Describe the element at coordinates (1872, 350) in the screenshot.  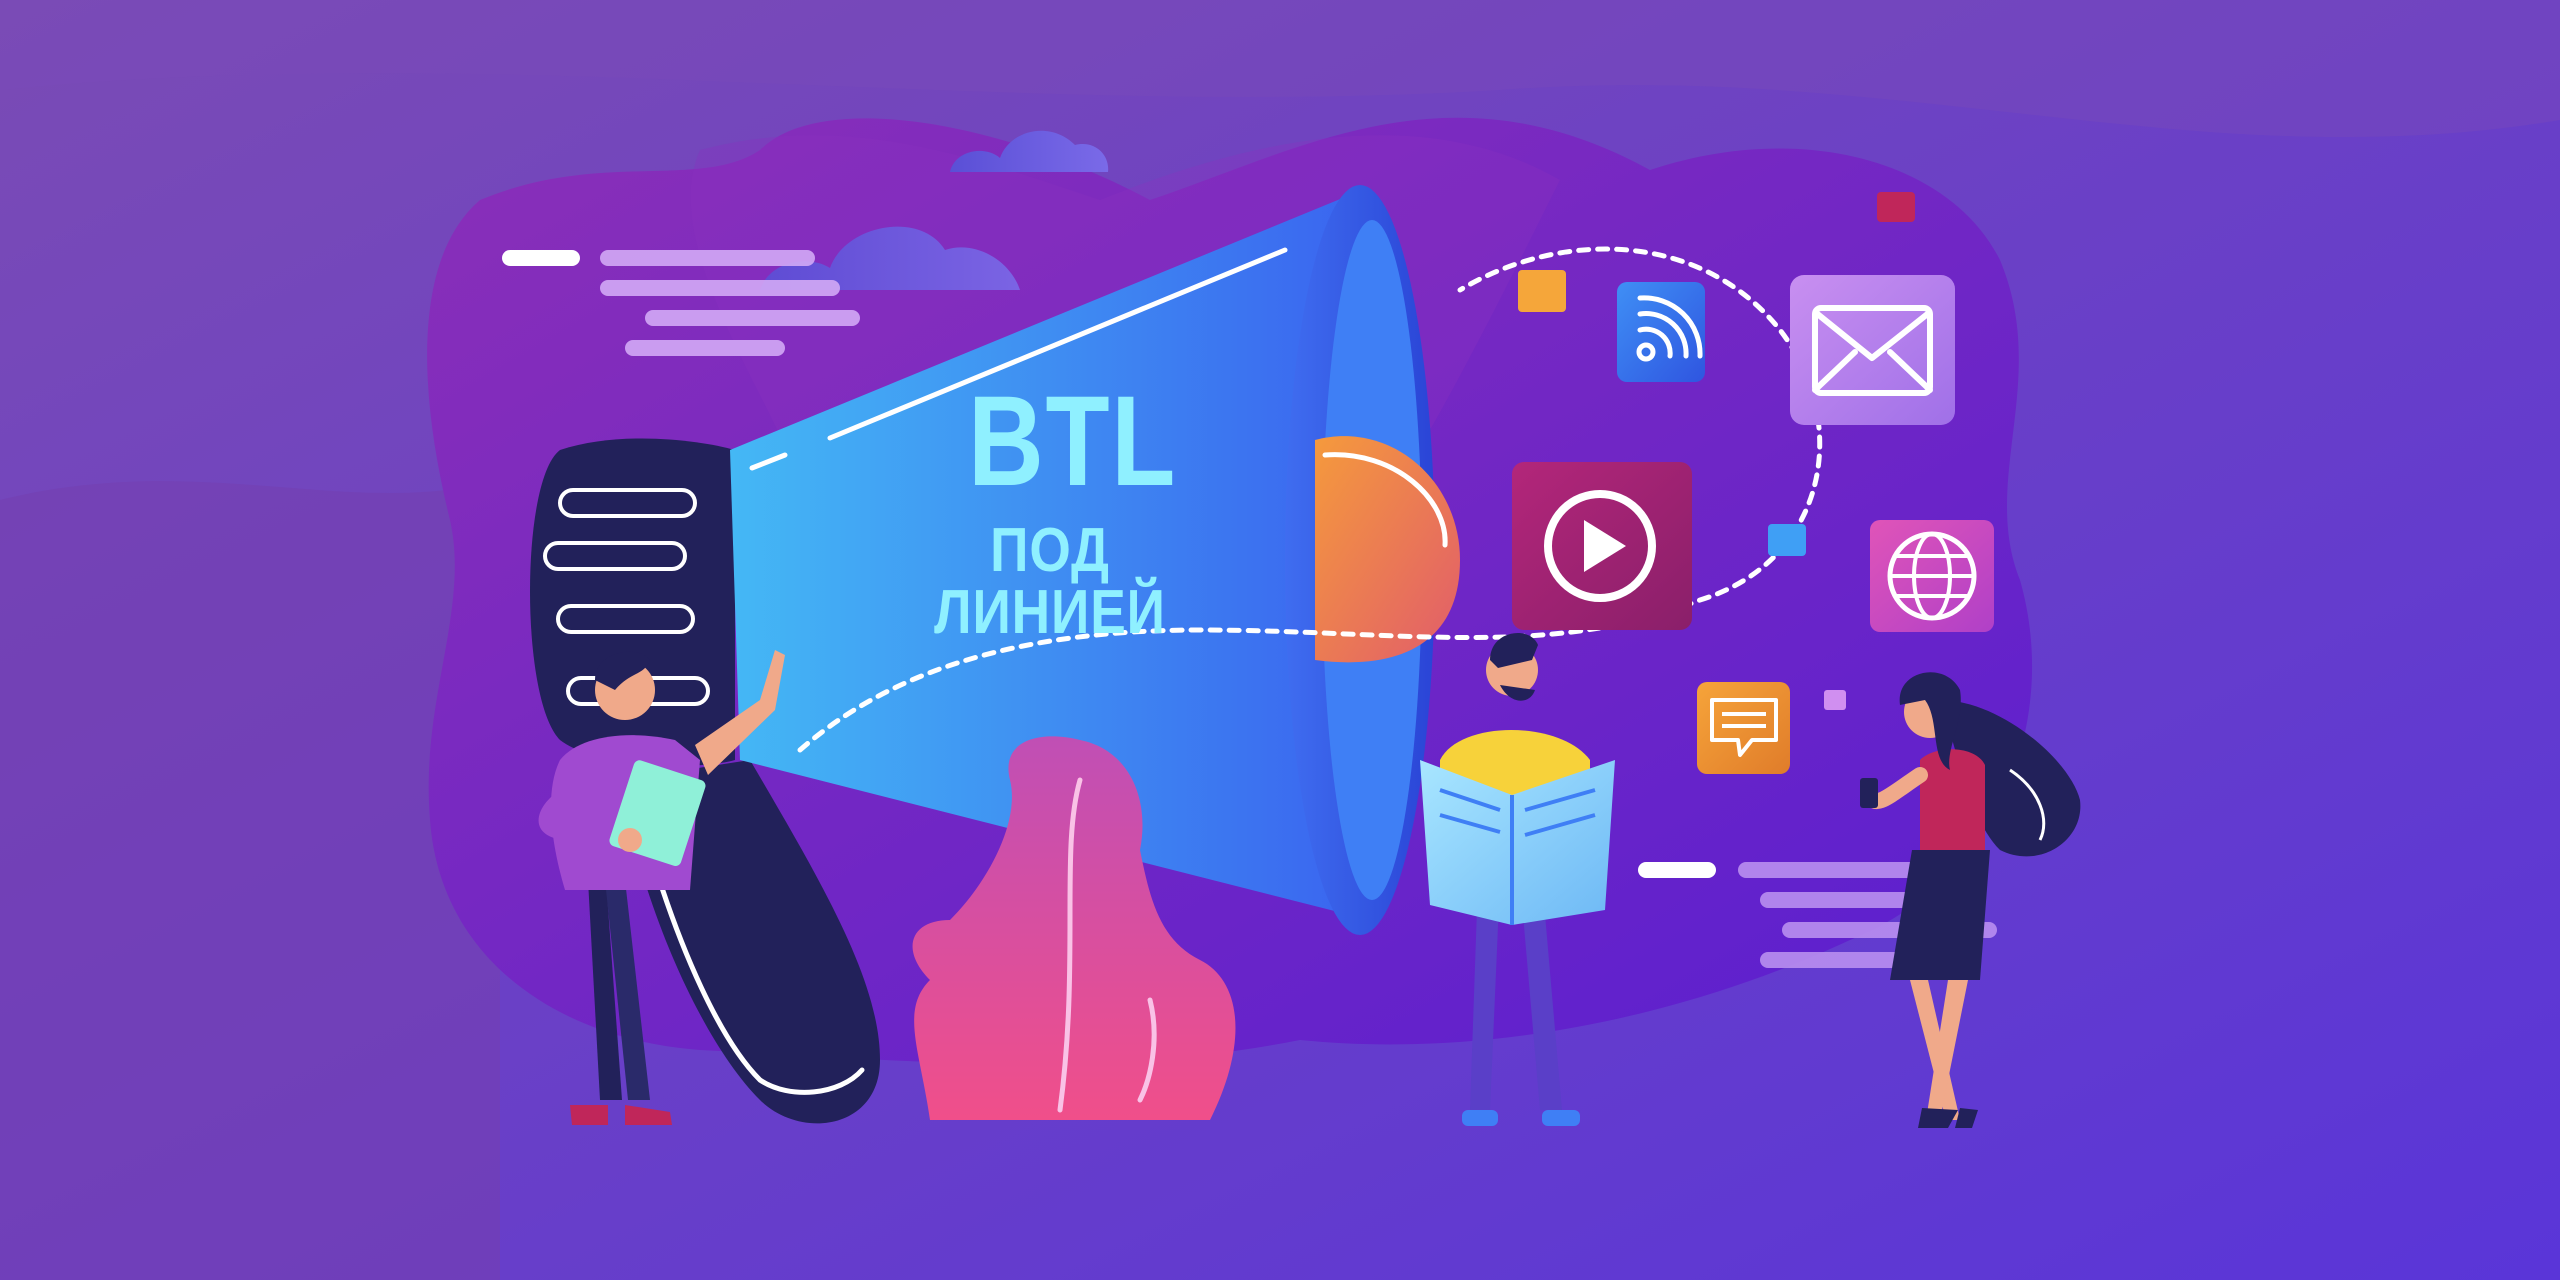
I see `mail-icon` at that location.